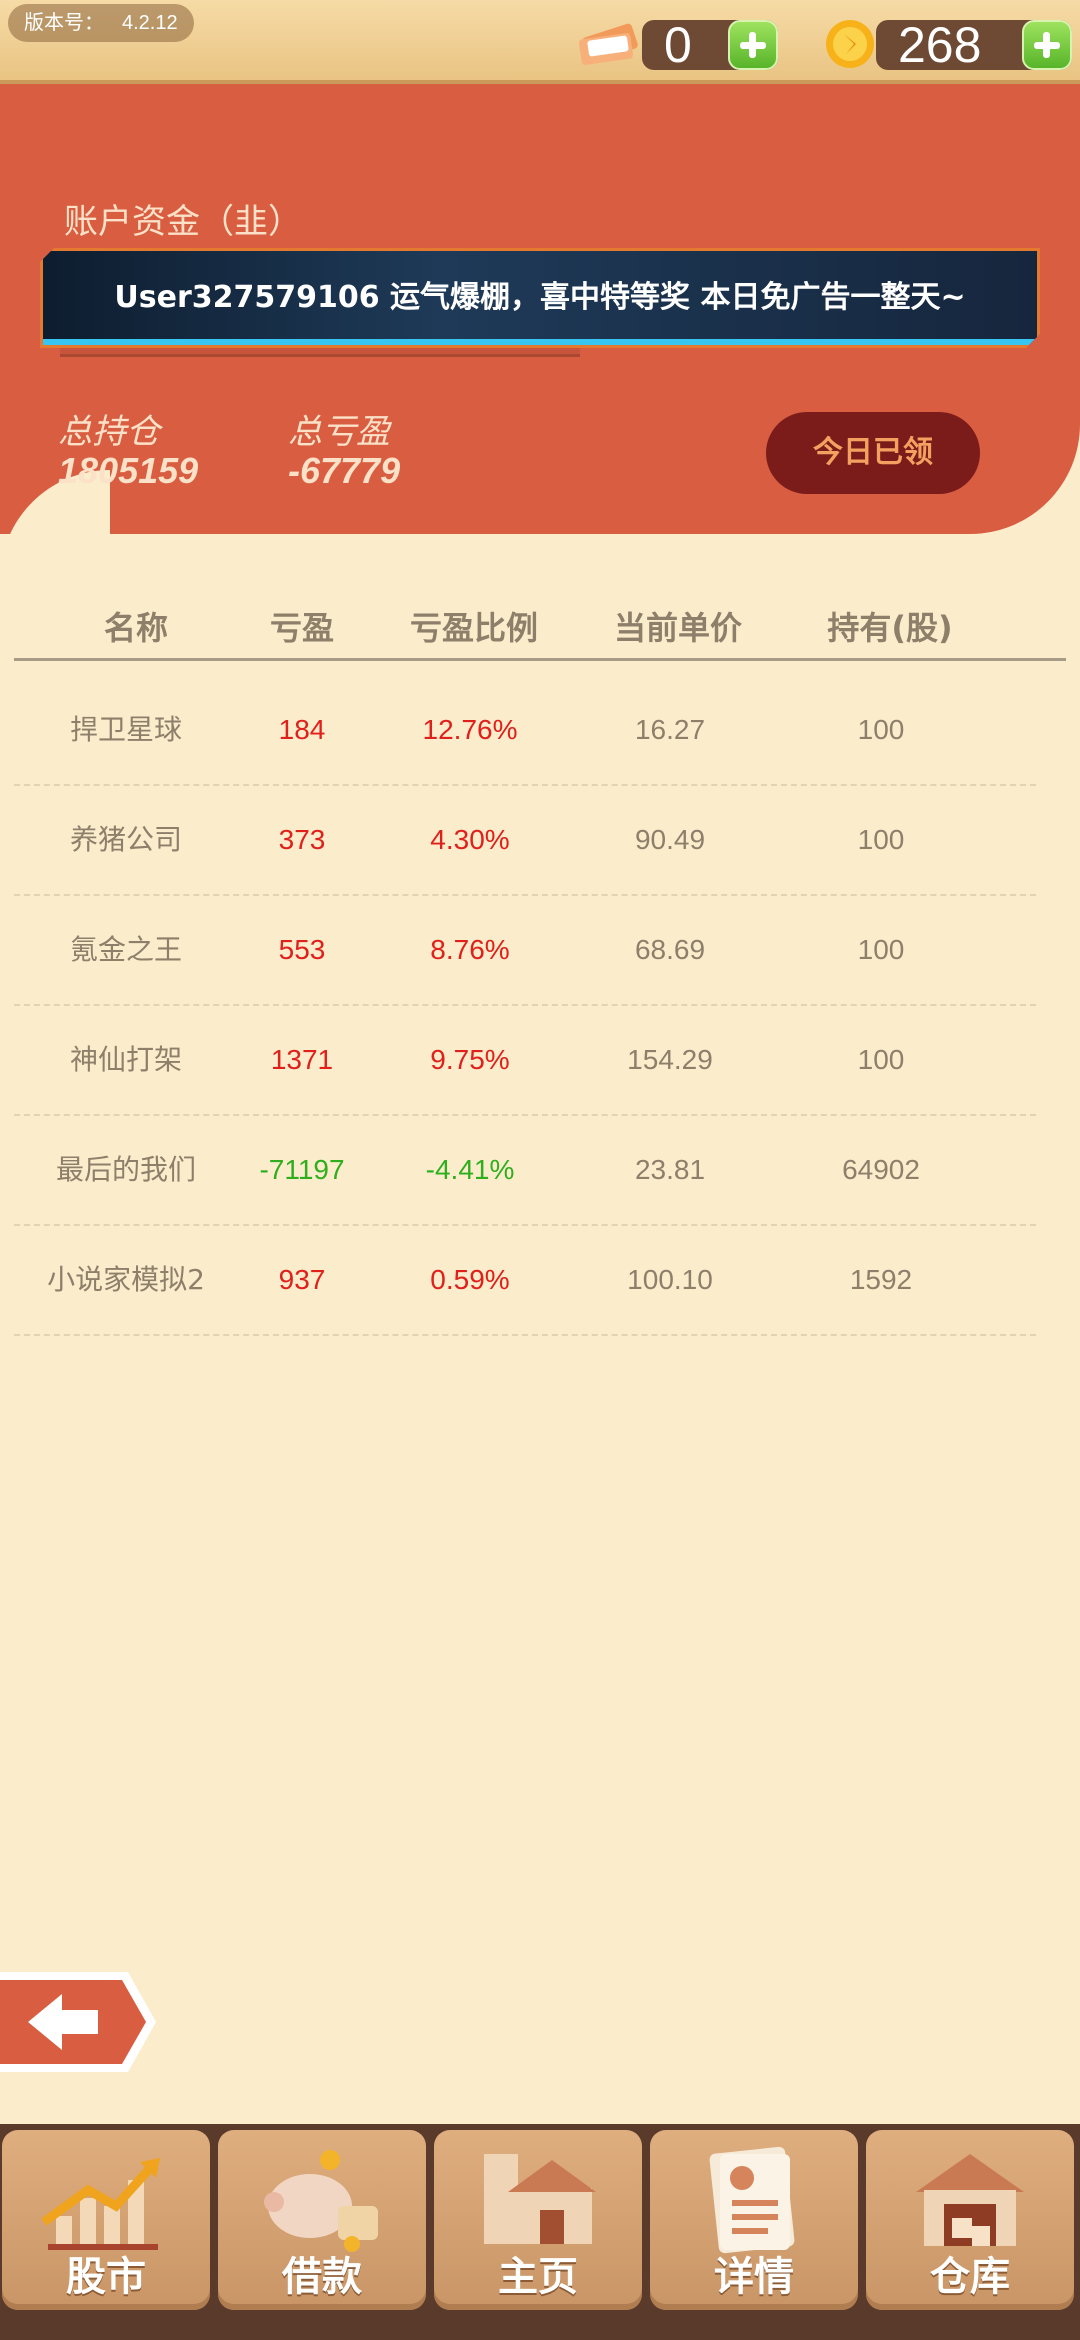 Image resolution: width=1080 pixels, height=2340 pixels. What do you see at coordinates (670, 949) in the screenshot?
I see `stock-price: 68.69` at bounding box center [670, 949].